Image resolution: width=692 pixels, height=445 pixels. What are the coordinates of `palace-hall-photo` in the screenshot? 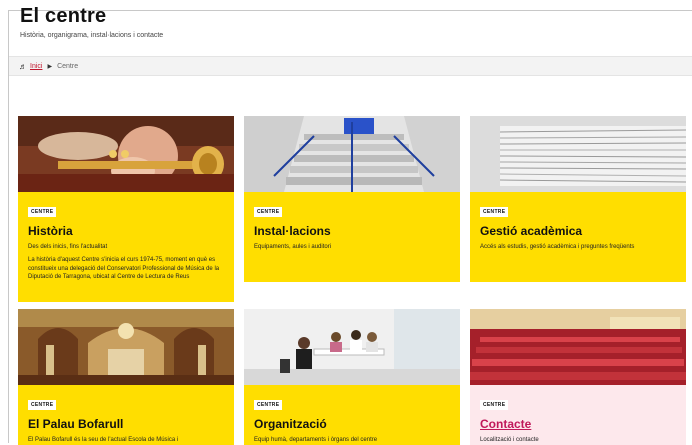 It's located at (126, 347).